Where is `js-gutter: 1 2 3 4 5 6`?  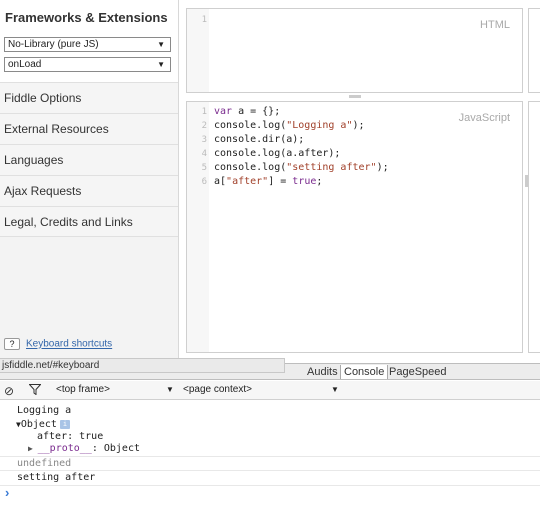
js-gutter: 1 2 3 4 5 6 is located at coordinates (198, 227).